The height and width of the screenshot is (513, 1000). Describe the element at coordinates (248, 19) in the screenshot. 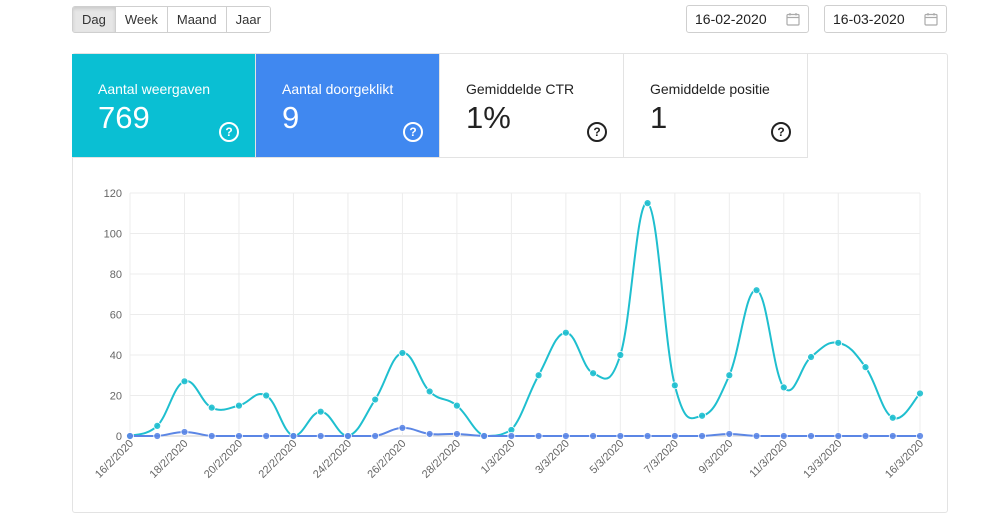

I see `range-button-jaar: Jaar` at that location.